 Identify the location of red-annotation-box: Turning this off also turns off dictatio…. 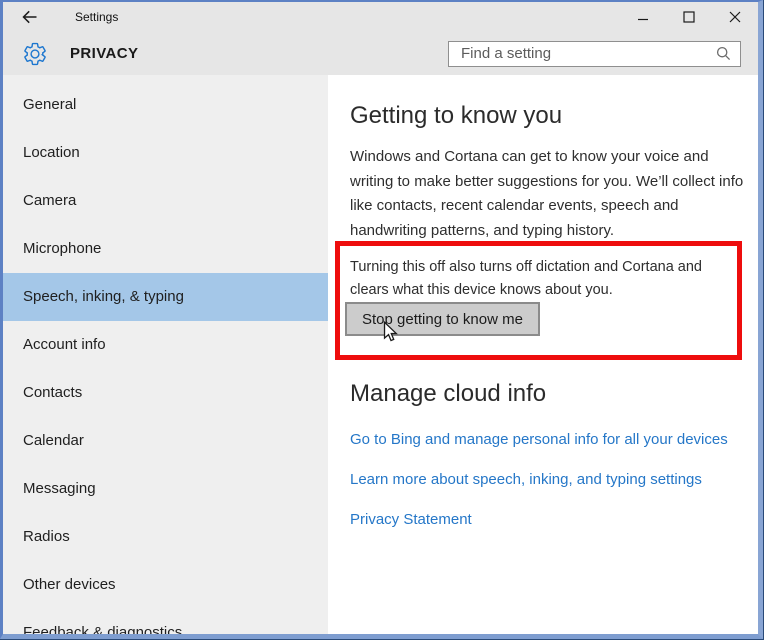
(538, 300).